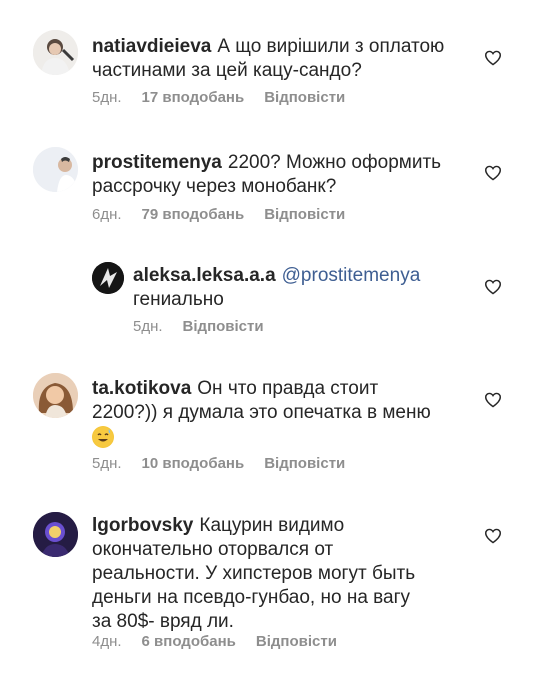  I want to click on comment-username: lgorbovsky, so click(142, 525).